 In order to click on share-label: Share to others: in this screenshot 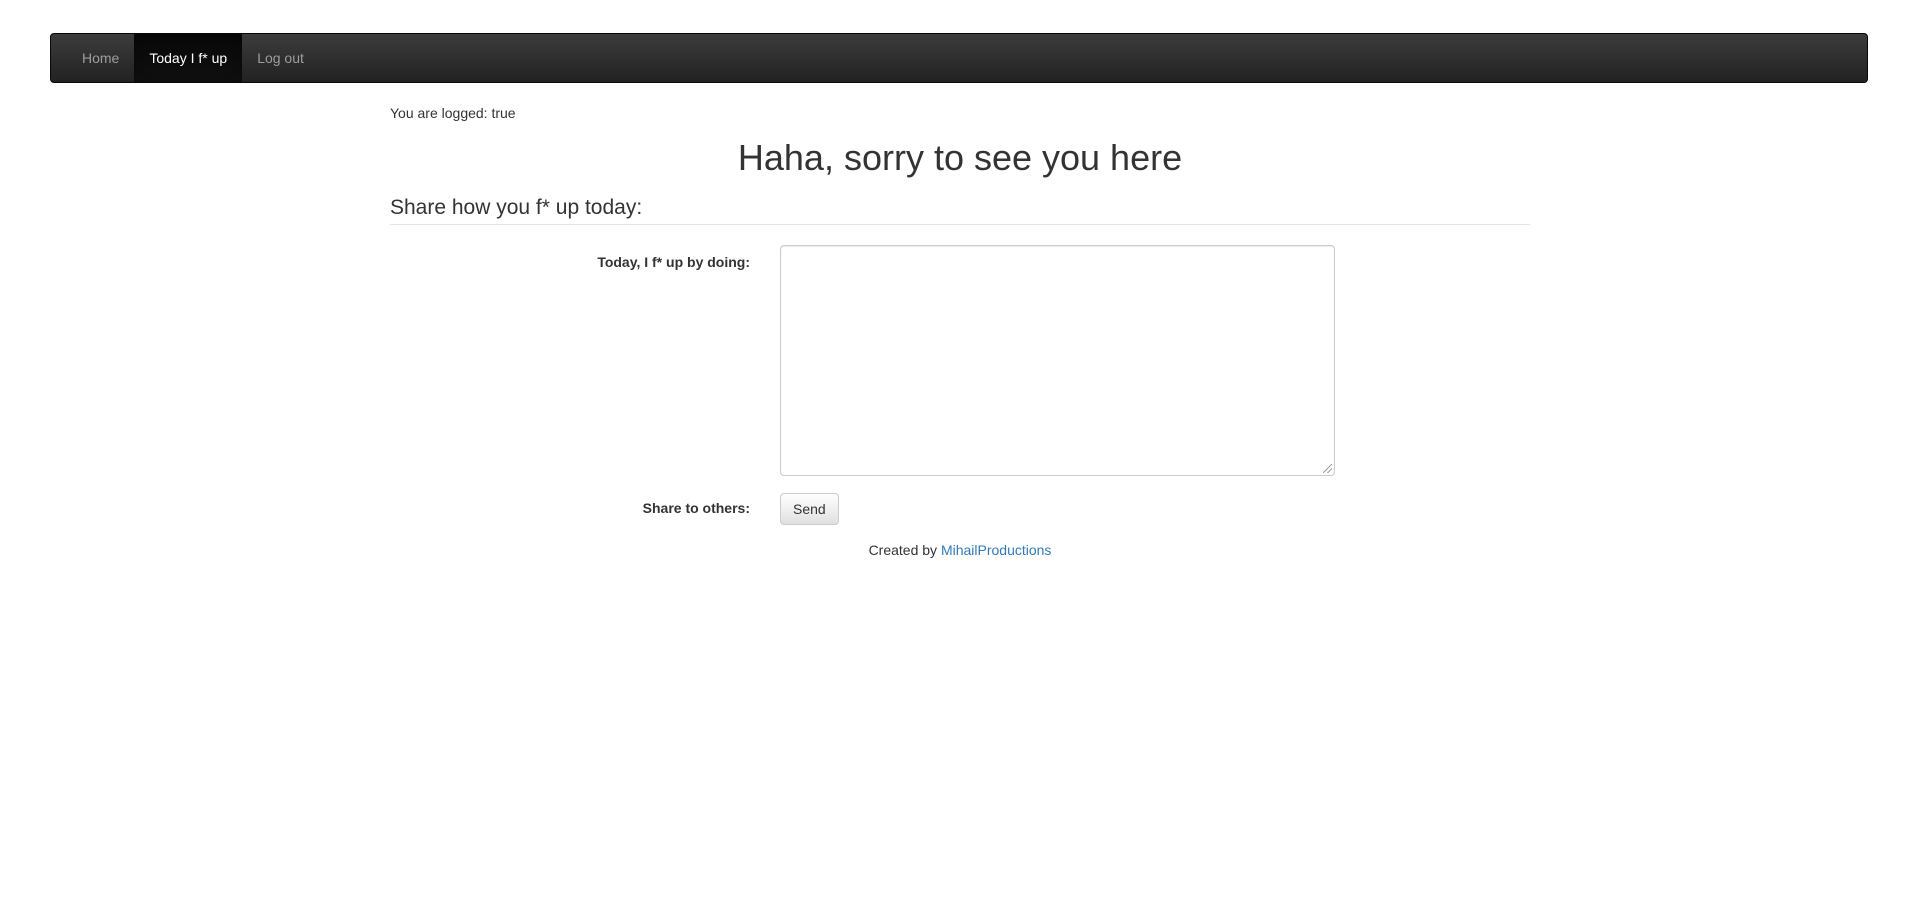, I will do `click(696, 508)`.